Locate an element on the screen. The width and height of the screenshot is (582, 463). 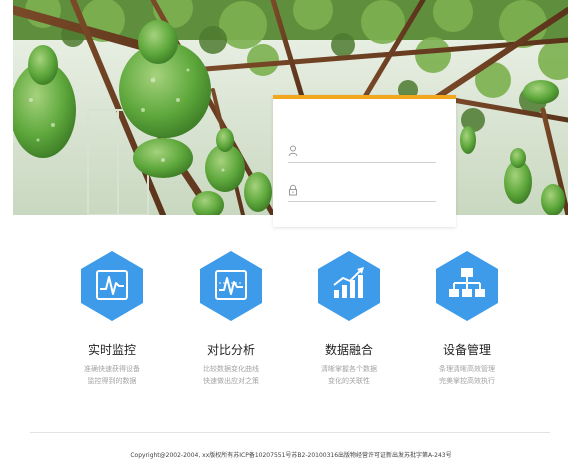
feature-desc-line: 准确快速获得设备 is located at coordinates (112, 369).